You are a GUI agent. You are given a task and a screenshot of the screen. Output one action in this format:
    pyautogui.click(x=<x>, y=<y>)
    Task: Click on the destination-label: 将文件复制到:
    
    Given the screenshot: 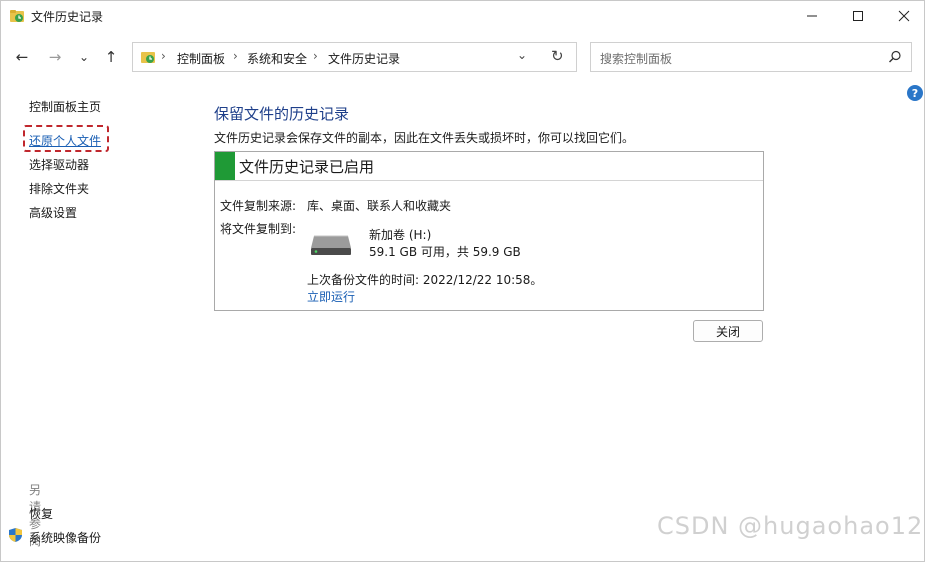 What is the action you would take?
    pyautogui.click(x=258, y=229)
    